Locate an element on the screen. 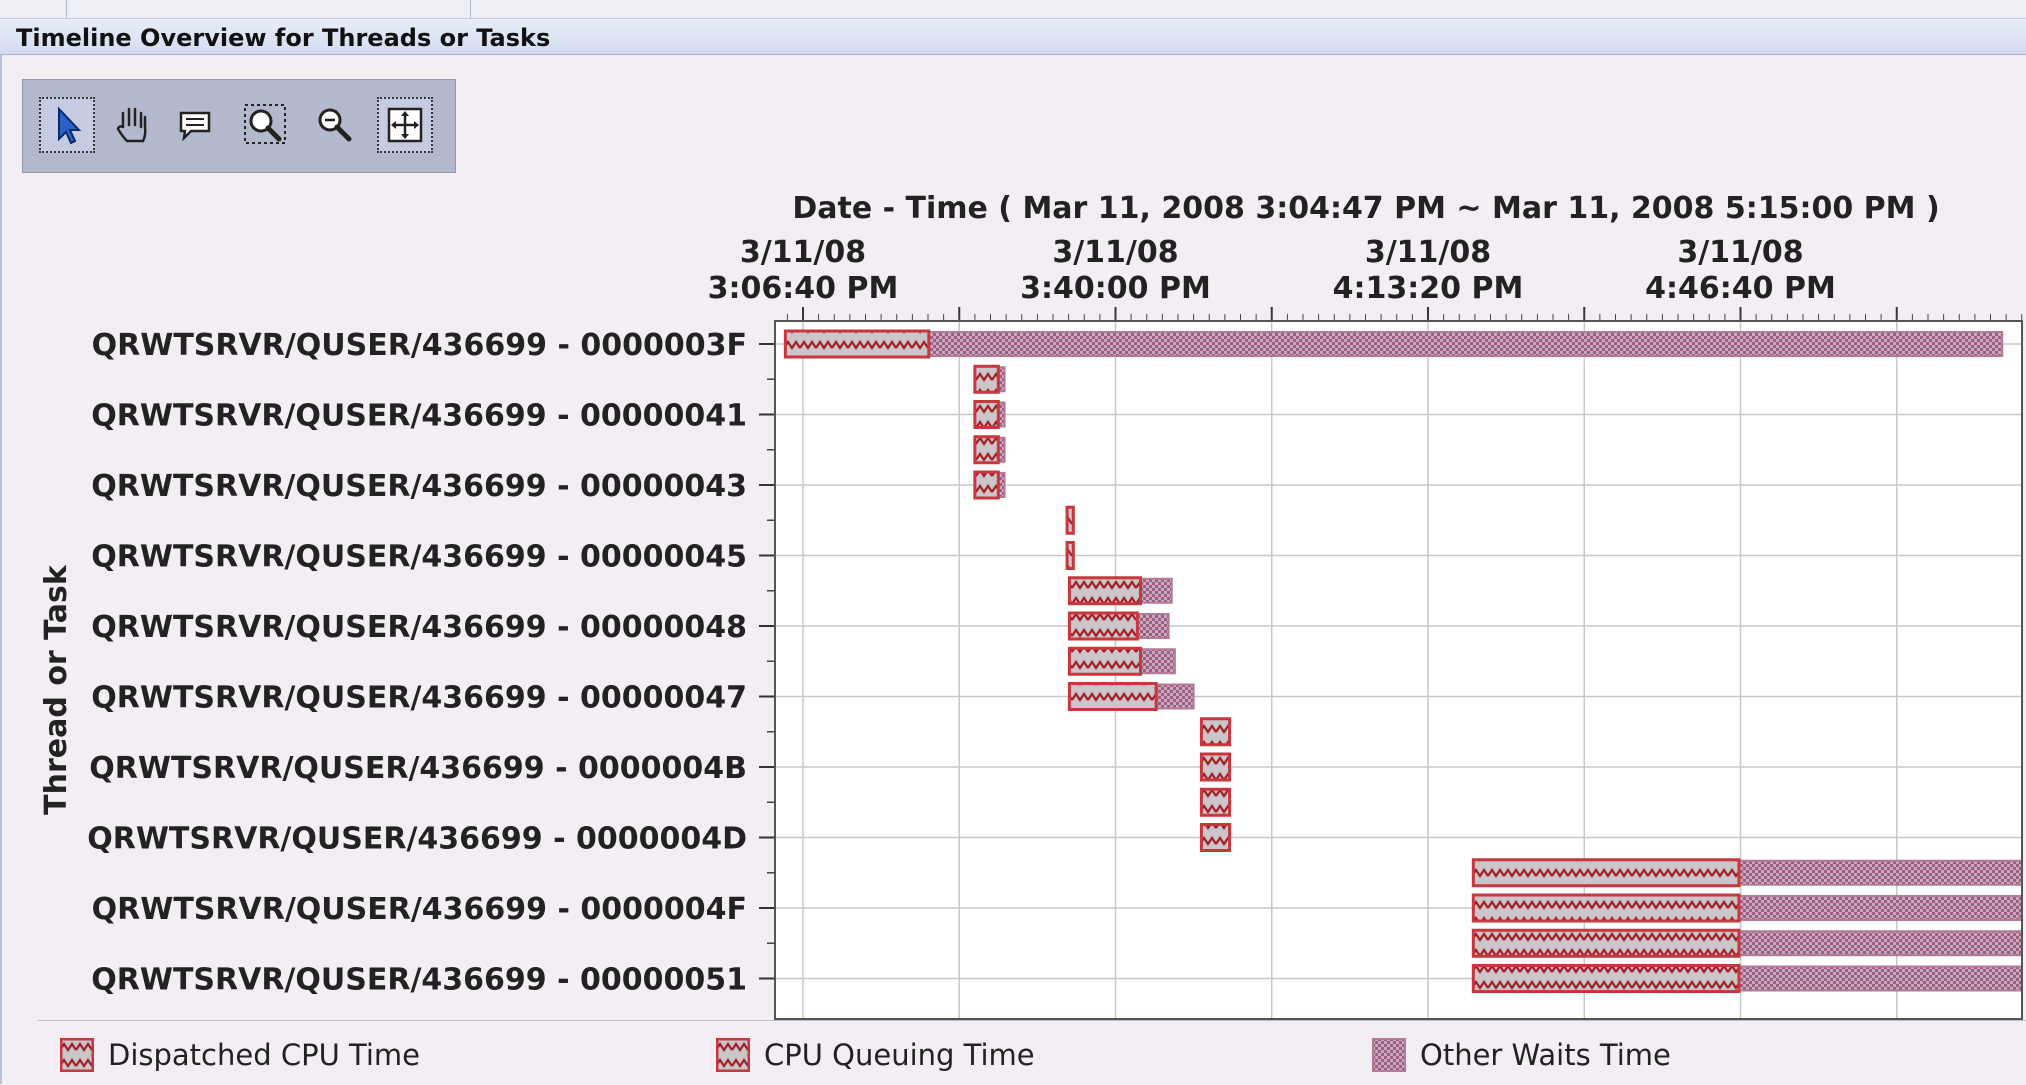 This screenshot has height=1085, width=2026. y-tick-label: QRWTSRVR/QUSER/436699 - 0000004B is located at coordinates (418, 768).